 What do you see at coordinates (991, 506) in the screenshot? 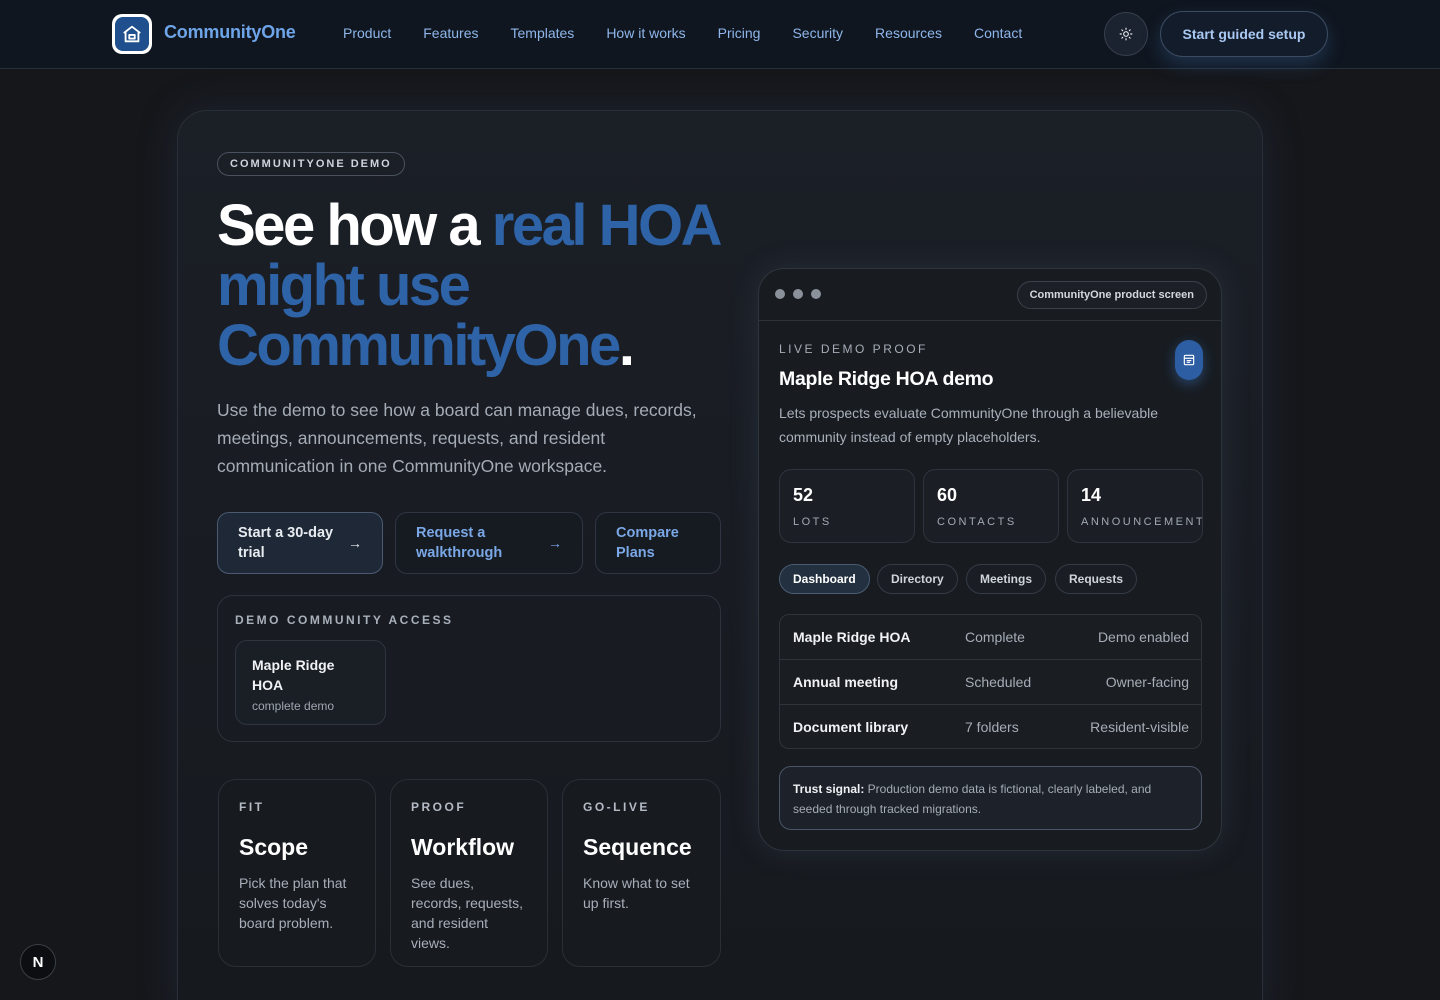
I see `stat-contacts: 60 CONTACTS` at bounding box center [991, 506].